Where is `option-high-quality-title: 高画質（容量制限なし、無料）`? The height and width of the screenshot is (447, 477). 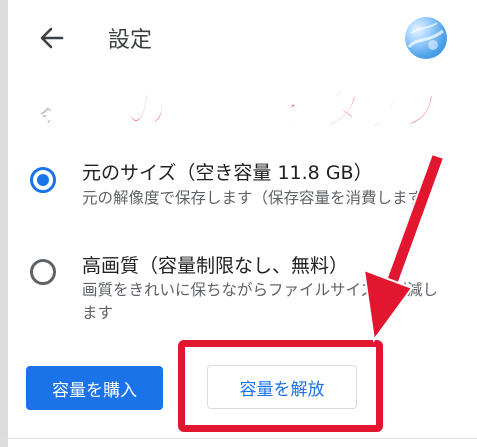 option-high-quality-title: 高画質（容量制限なし、無料） is located at coordinates (215, 266).